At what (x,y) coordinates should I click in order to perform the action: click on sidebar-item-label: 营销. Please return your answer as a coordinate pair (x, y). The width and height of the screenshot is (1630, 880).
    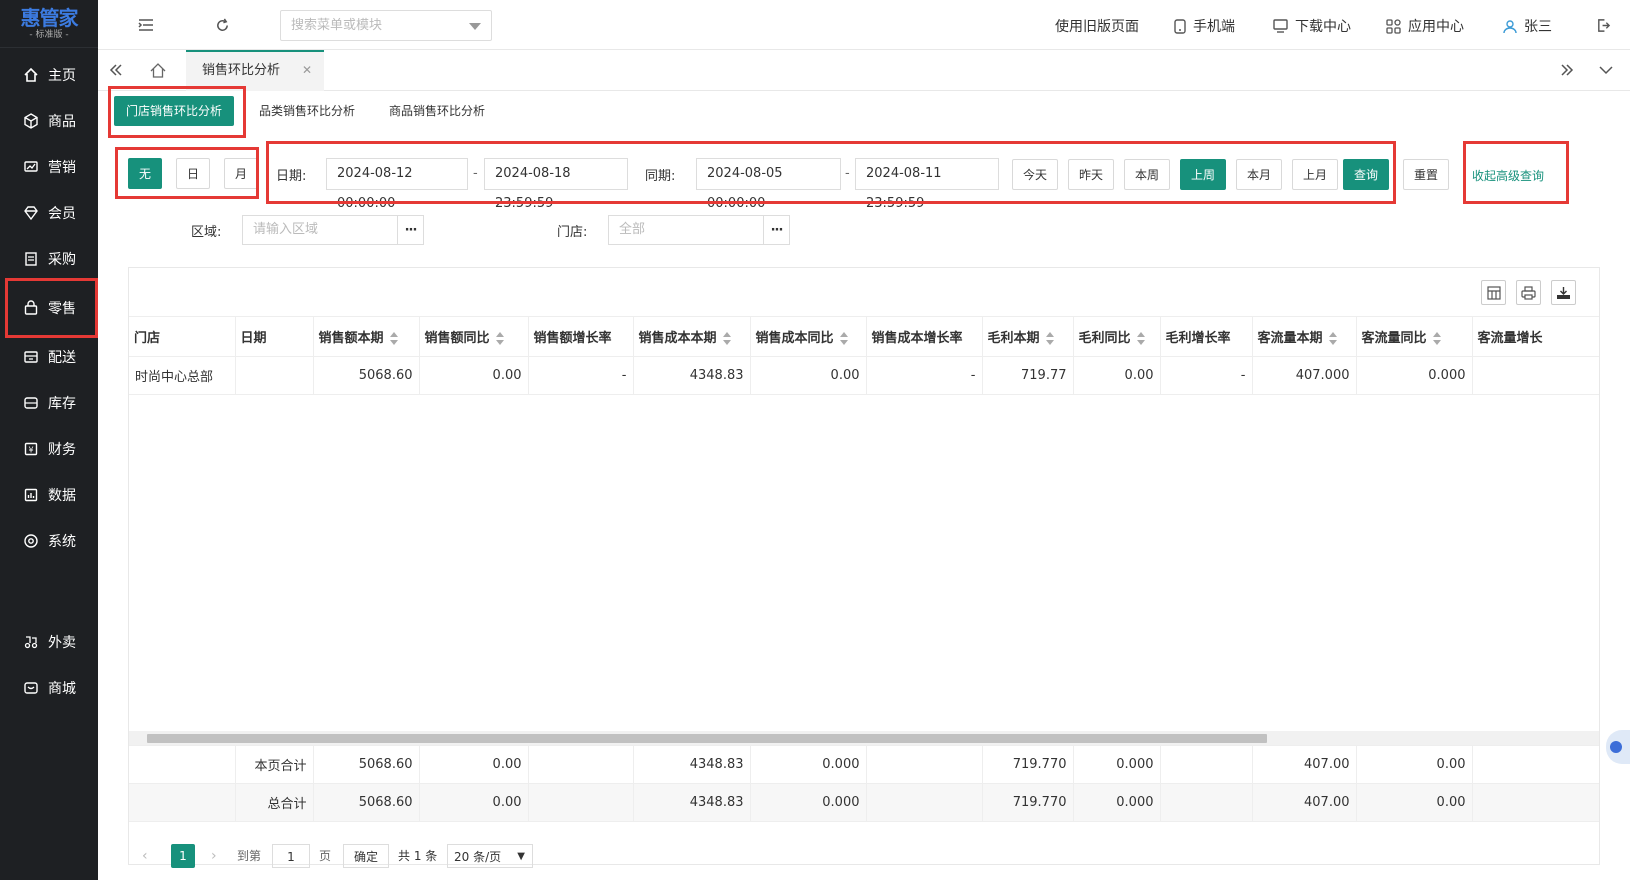
    Looking at the image, I should click on (62, 168).